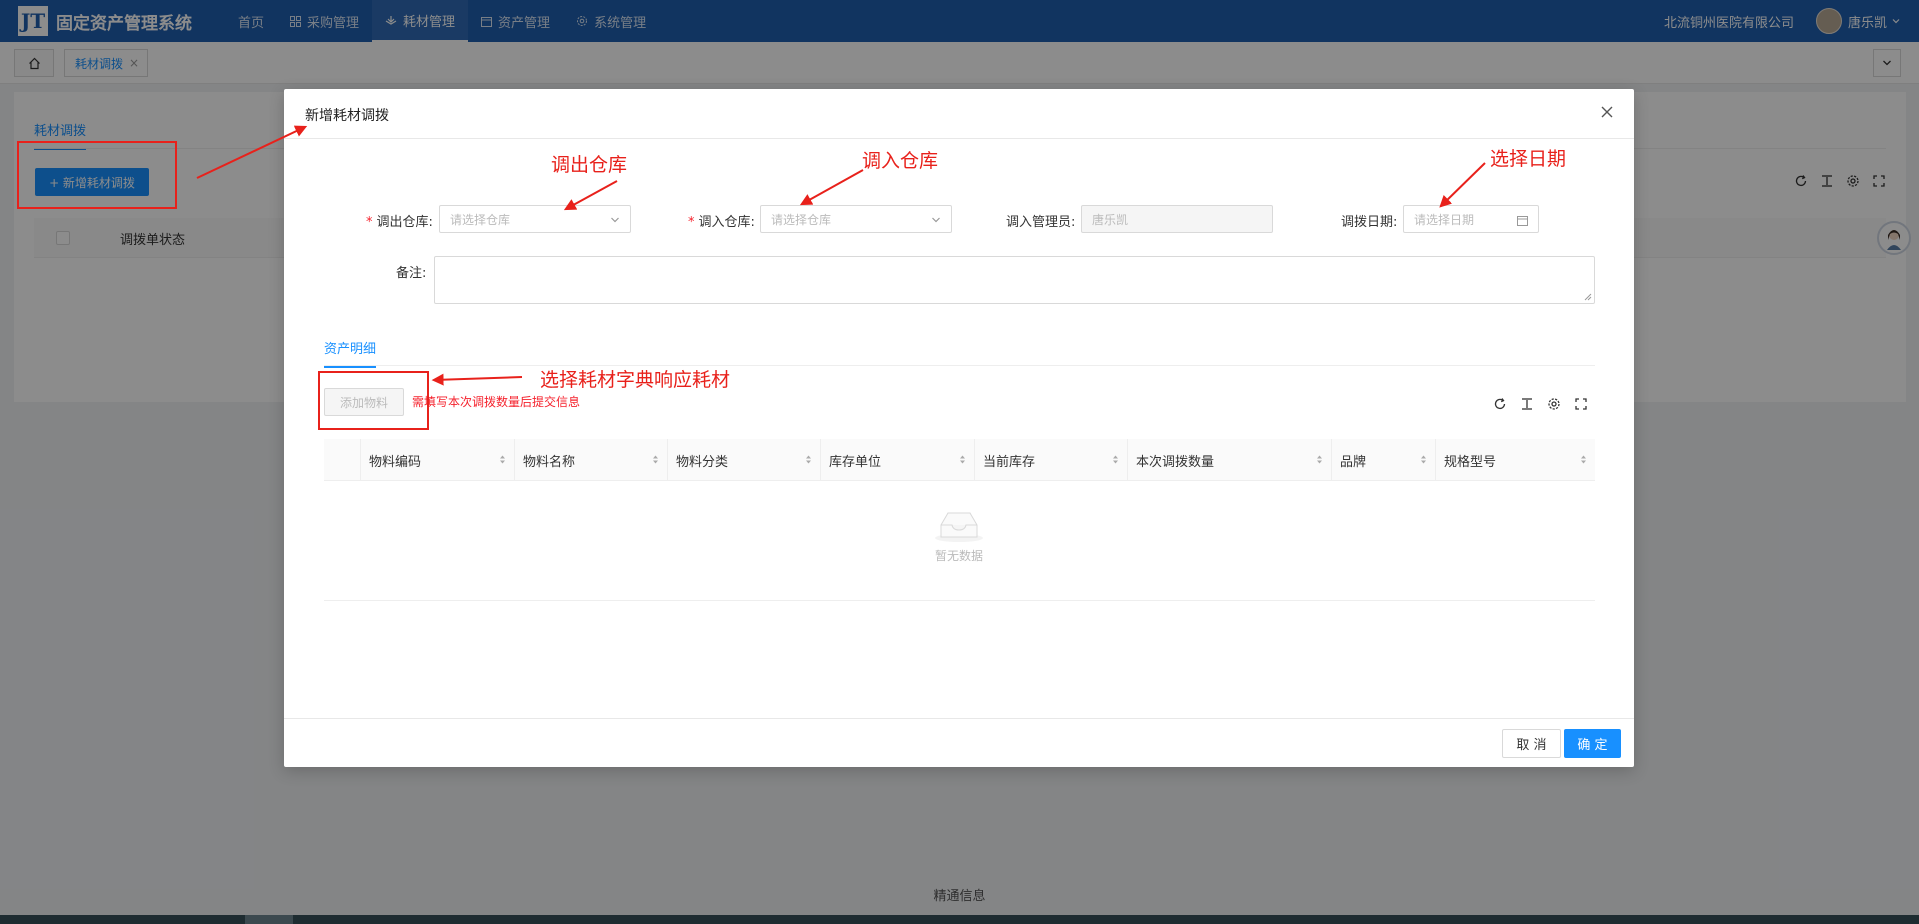  What do you see at coordinates (477, 379) in the screenshot?
I see `arrow-to-add-material` at bounding box center [477, 379].